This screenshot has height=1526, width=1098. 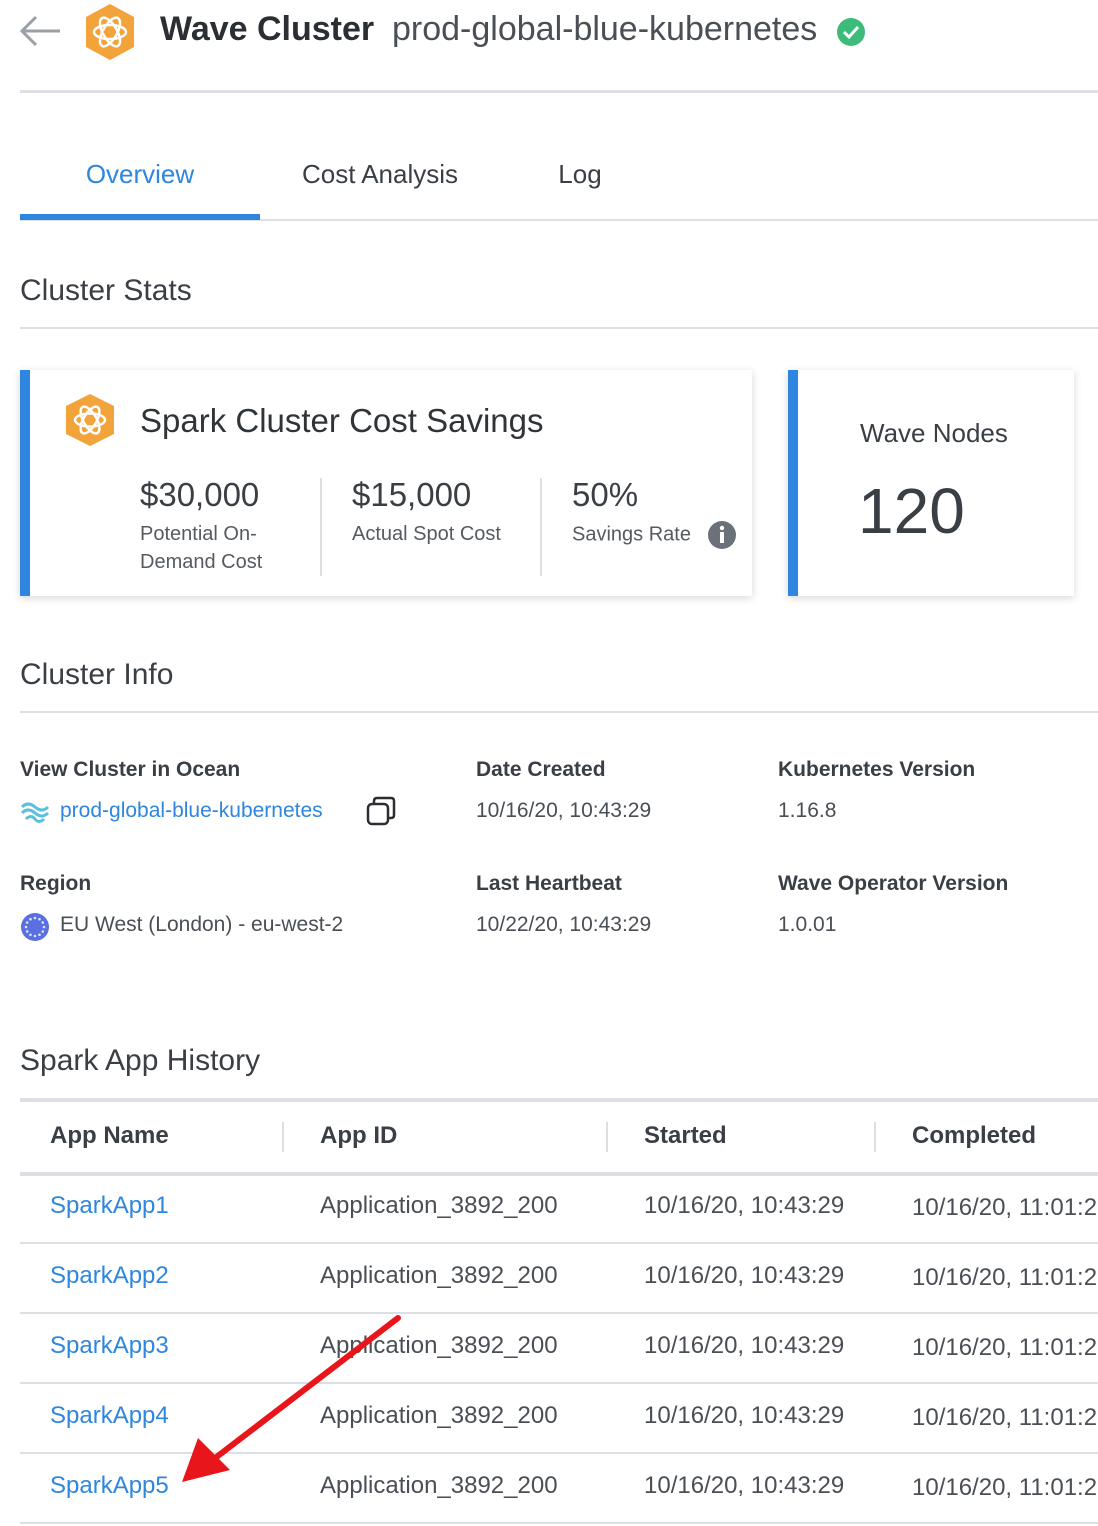 I want to click on ocean-waves-icon, so click(x=35, y=812).